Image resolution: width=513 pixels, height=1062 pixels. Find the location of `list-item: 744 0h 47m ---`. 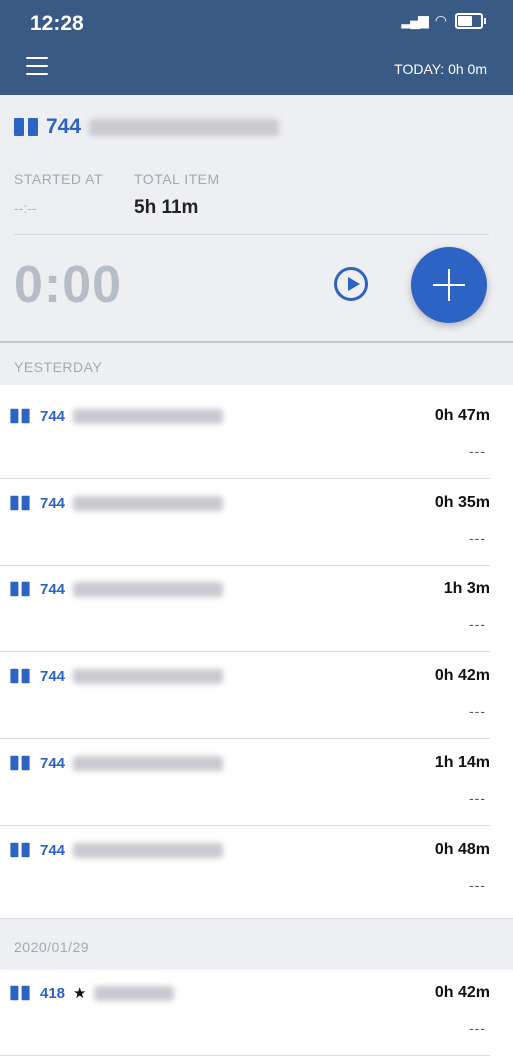

list-item: 744 0h 47m --- is located at coordinates (256, 436).